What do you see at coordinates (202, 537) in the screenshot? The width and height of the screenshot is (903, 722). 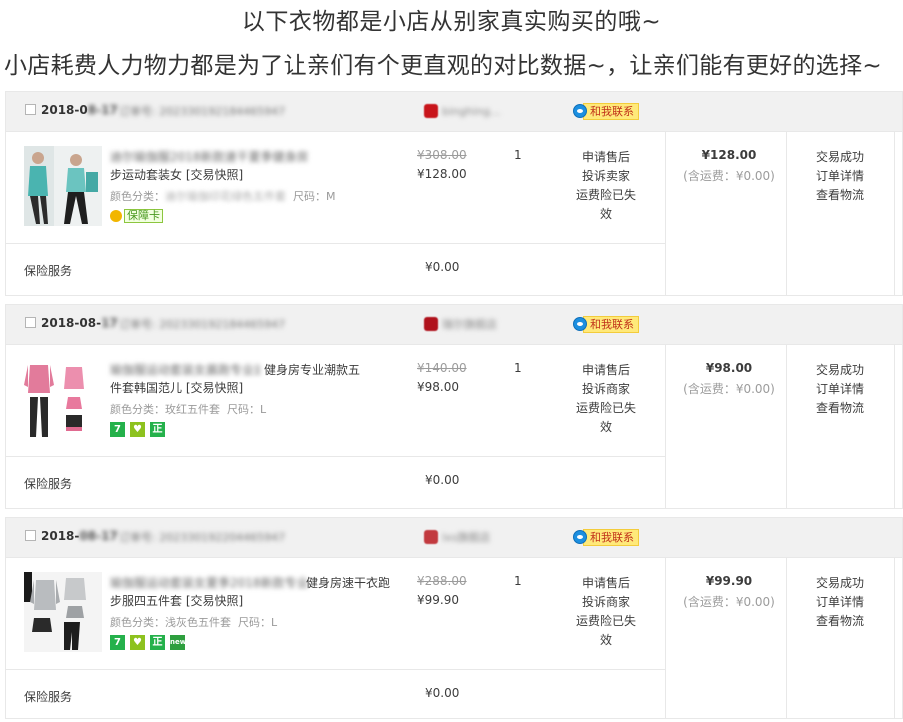 I see `order-number: 订单号: 202330192204465947` at bounding box center [202, 537].